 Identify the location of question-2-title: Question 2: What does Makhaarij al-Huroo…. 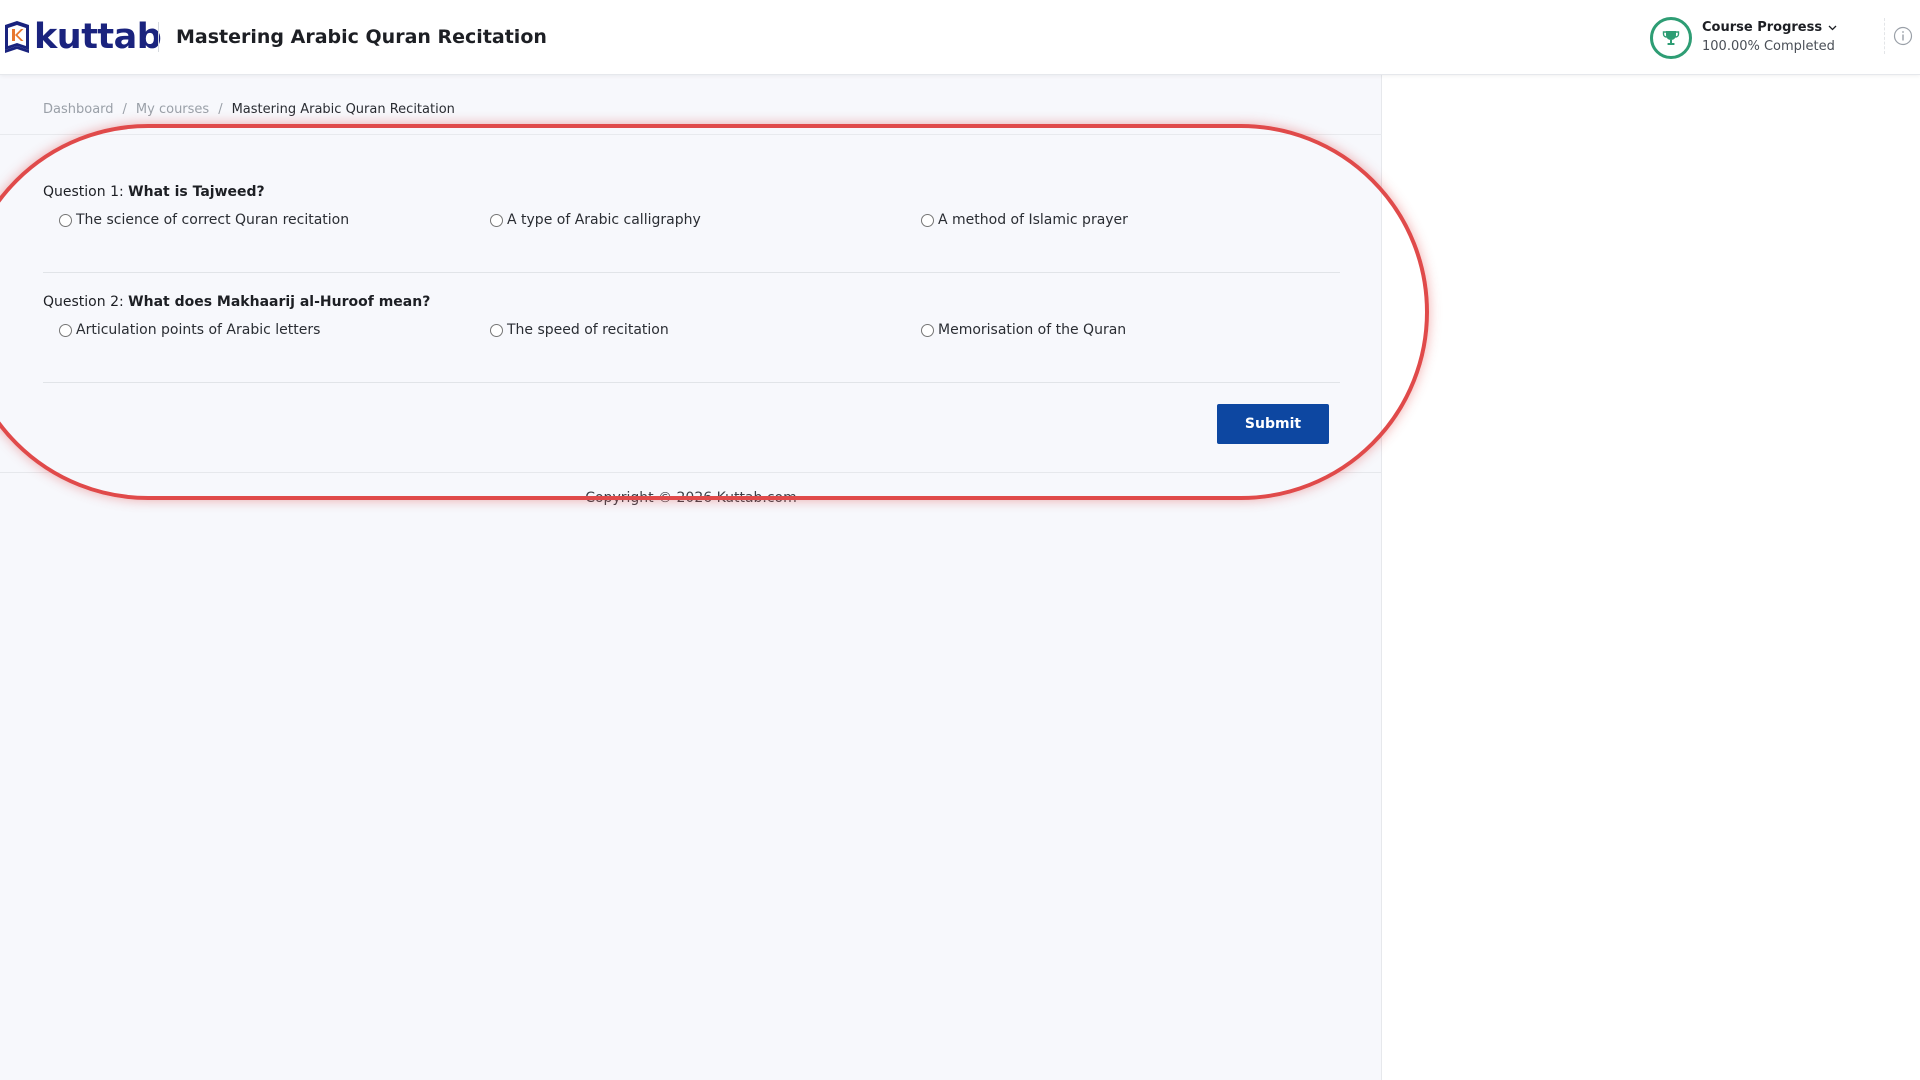
(691, 302).